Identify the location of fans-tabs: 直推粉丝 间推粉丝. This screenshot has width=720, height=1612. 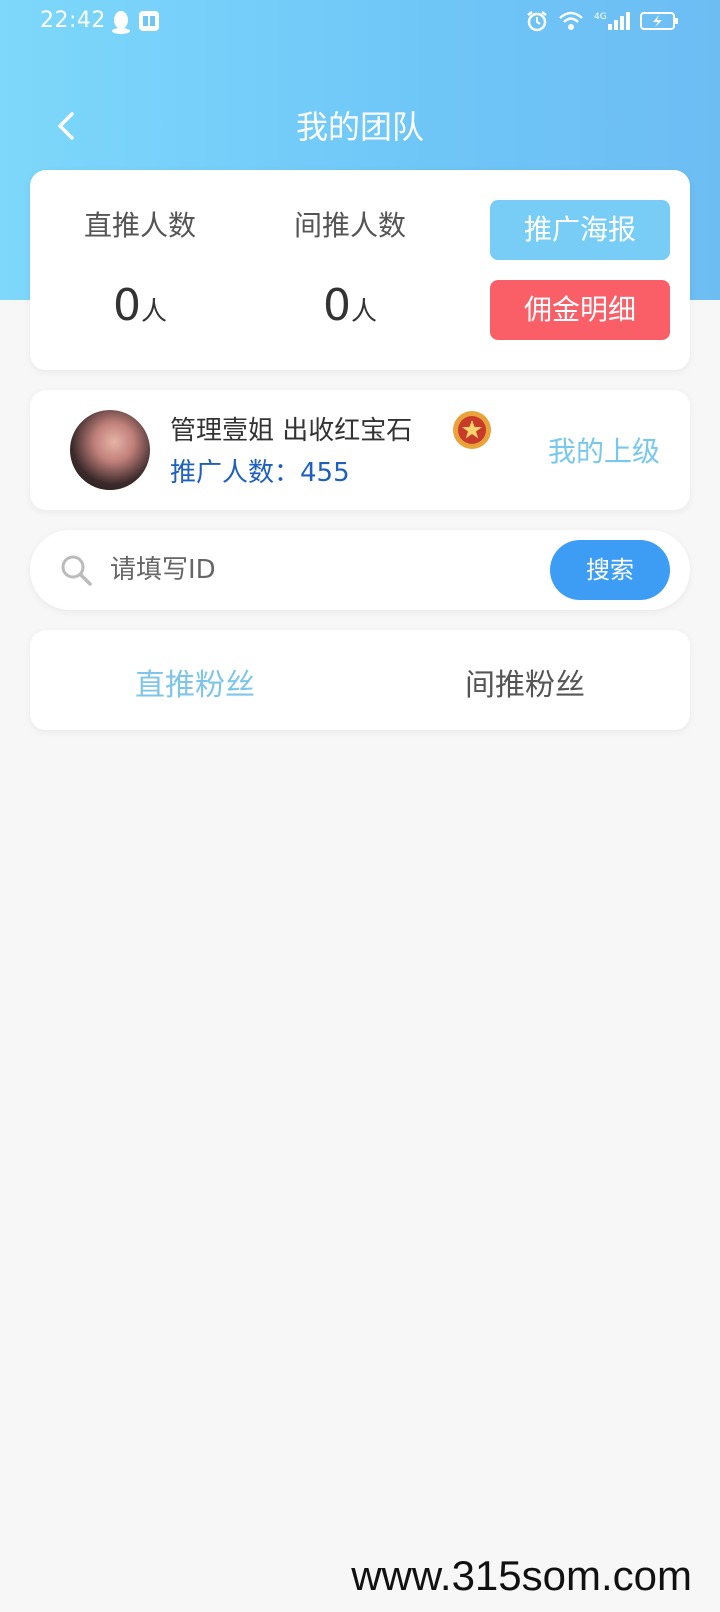
(360, 680).